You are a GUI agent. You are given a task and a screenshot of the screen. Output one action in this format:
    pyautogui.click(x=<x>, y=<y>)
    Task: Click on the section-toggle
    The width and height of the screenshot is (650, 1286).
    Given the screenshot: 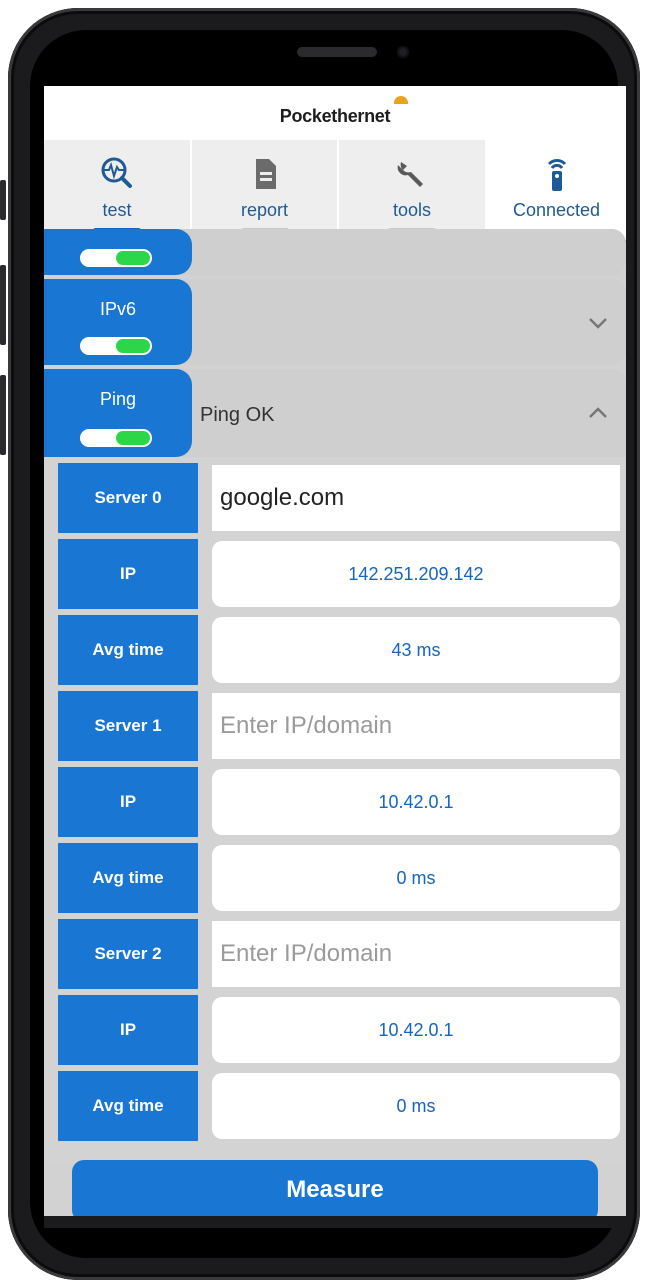 What is the action you would take?
    pyautogui.click(x=116, y=258)
    